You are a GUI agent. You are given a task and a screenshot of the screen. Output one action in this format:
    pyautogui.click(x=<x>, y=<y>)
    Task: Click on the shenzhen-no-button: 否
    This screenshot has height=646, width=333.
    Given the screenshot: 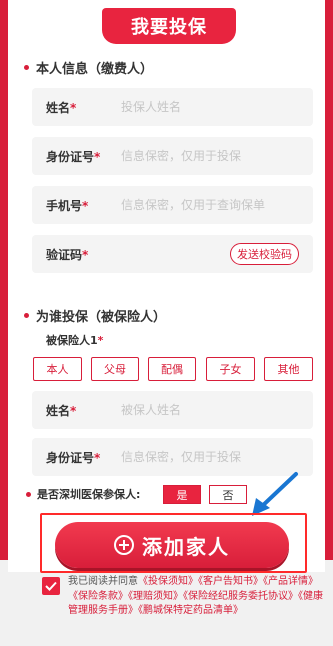 What is the action you would take?
    pyautogui.click(x=228, y=494)
    